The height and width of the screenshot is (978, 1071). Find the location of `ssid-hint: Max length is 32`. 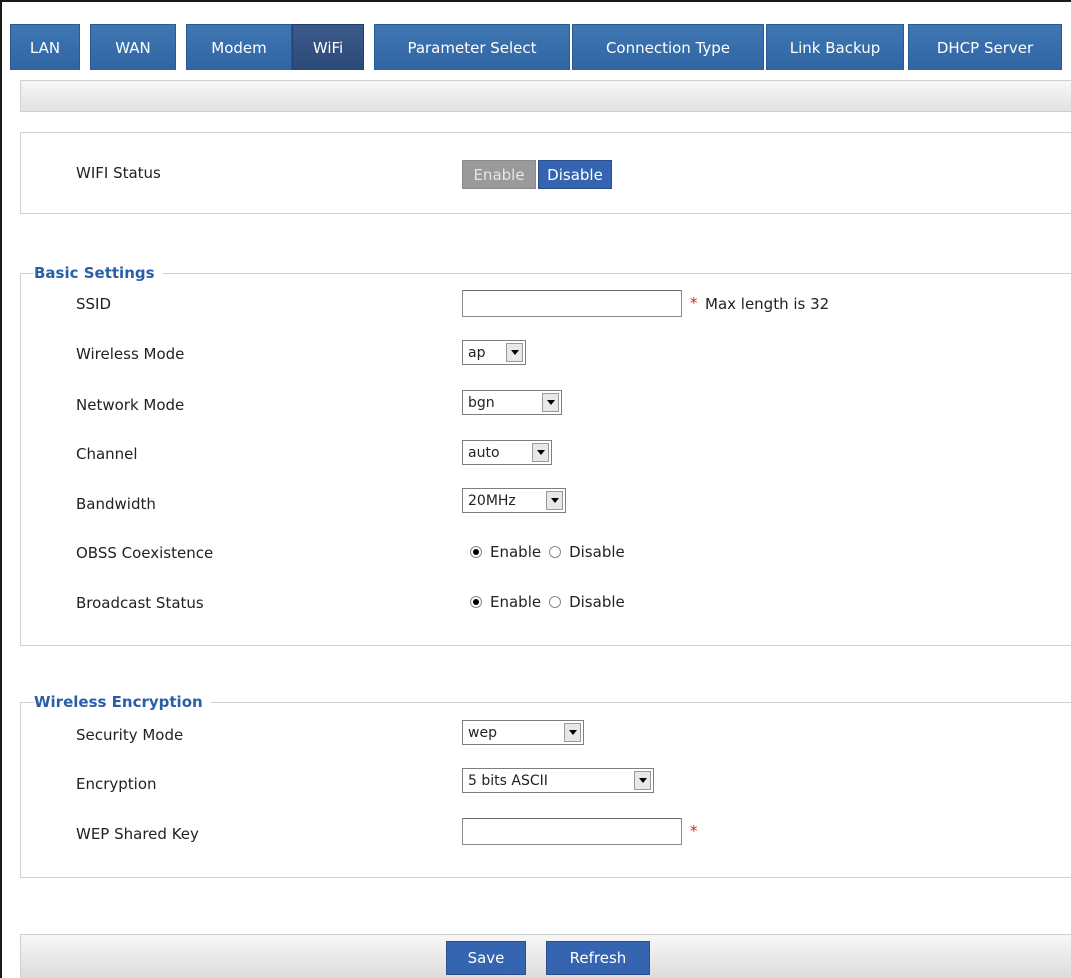

ssid-hint: Max length is 32 is located at coordinates (767, 304).